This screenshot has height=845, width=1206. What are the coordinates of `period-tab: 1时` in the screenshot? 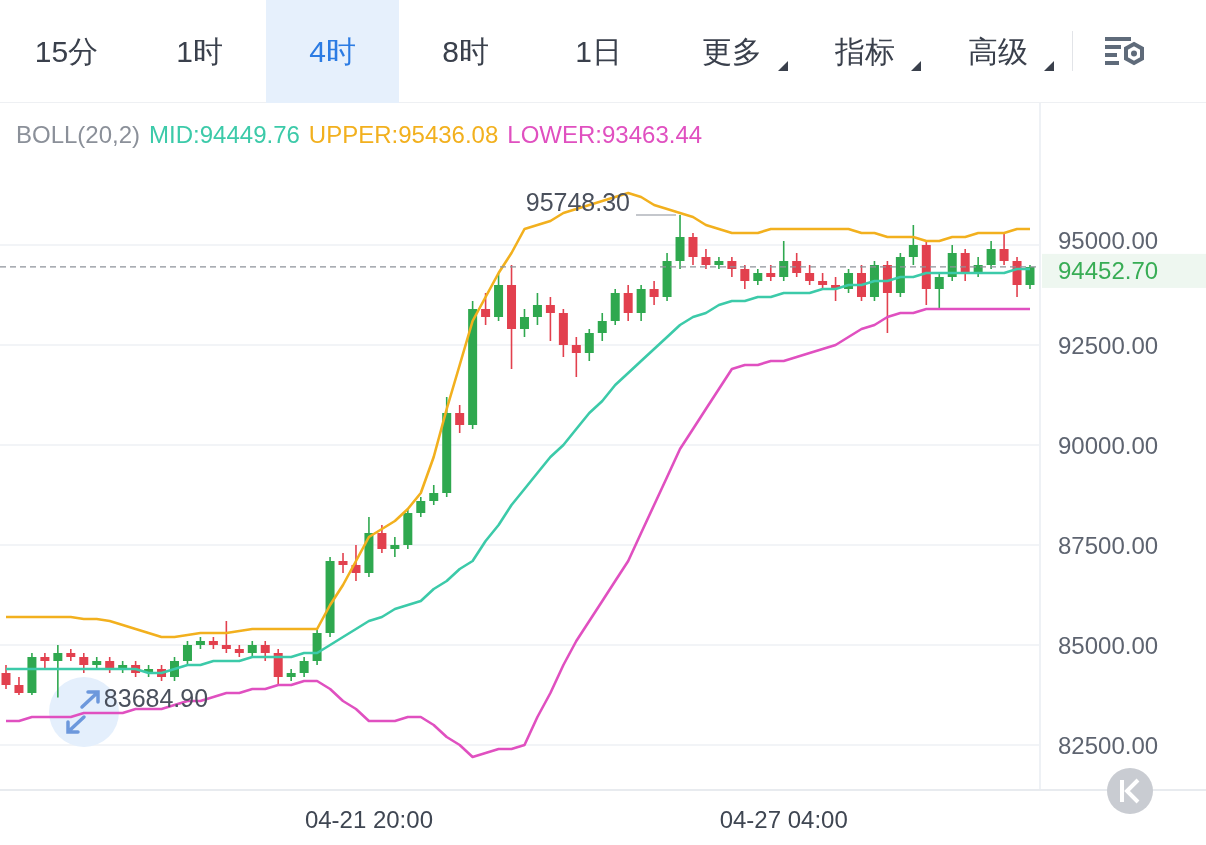 It's located at (199, 51).